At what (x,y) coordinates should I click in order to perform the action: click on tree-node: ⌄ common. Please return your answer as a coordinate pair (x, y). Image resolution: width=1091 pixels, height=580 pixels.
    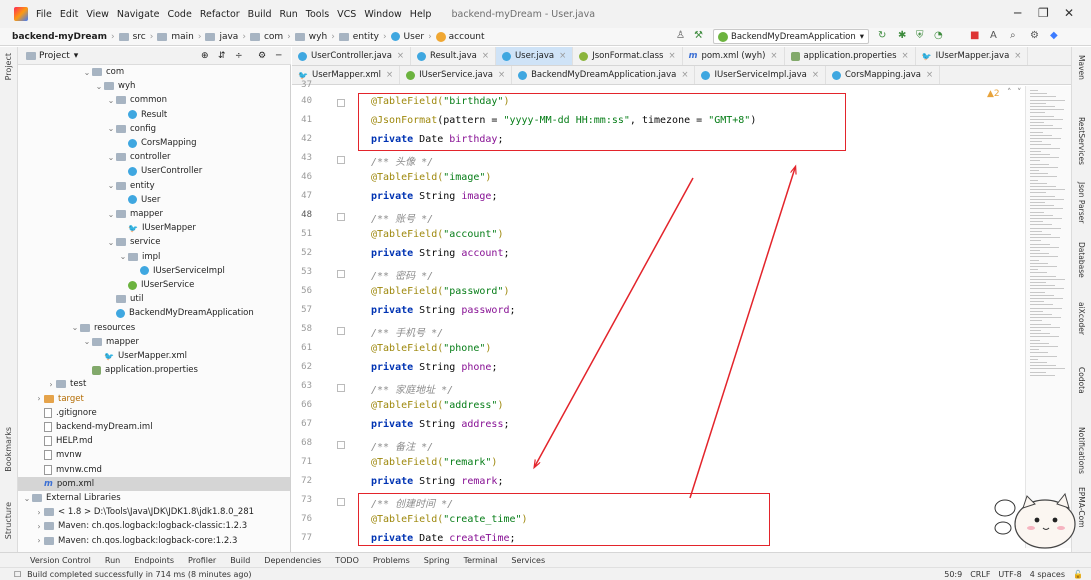
    Looking at the image, I should click on (154, 100).